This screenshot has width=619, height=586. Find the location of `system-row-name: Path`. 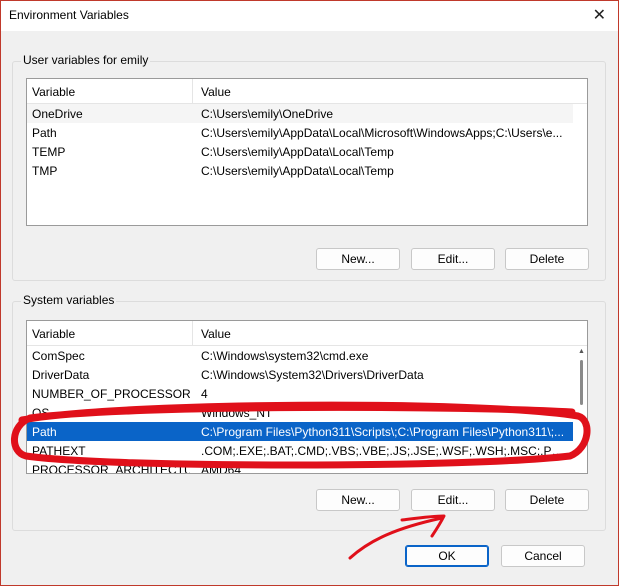

system-row-name: Path is located at coordinates (44, 432).